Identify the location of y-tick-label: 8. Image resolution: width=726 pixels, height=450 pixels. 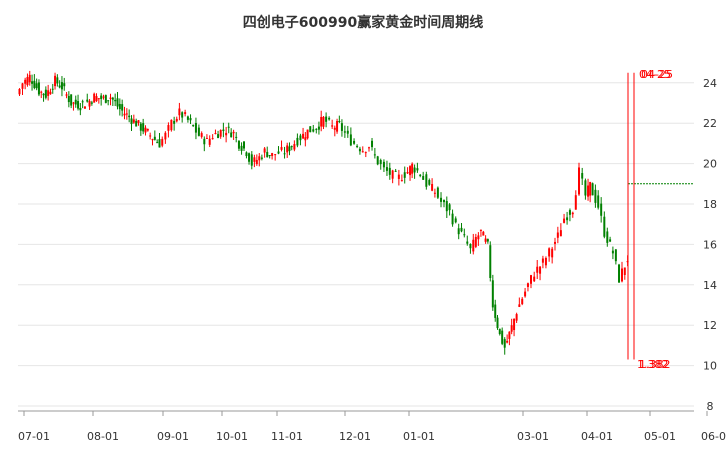
(710, 406).